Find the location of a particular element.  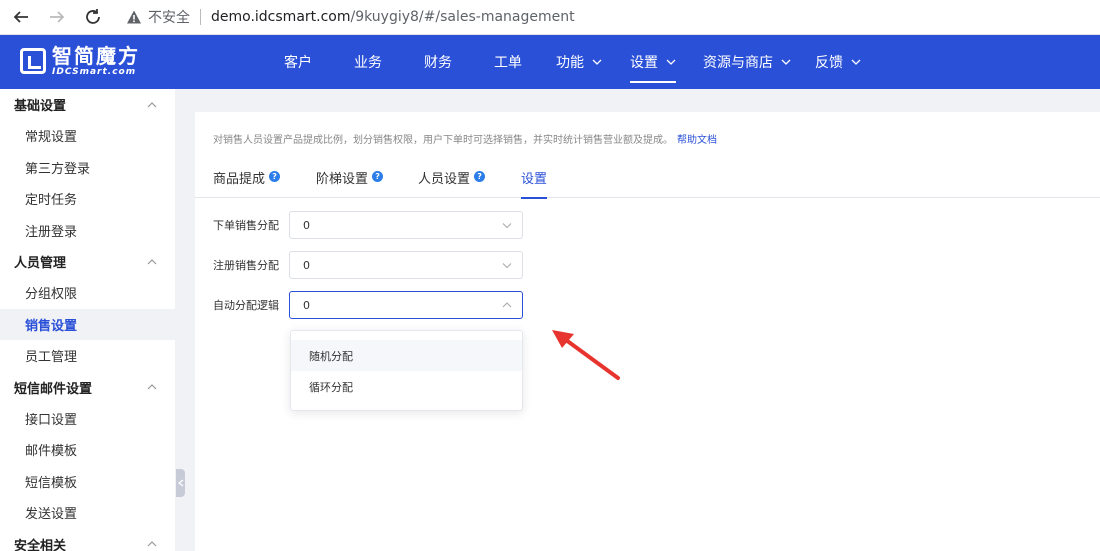

arrow-left-icon is located at coordinates (20, 17).